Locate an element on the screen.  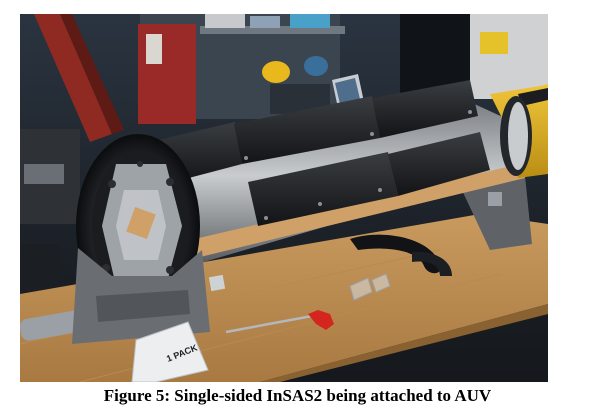
wall-panel-right is located at coordinates (509, 56).